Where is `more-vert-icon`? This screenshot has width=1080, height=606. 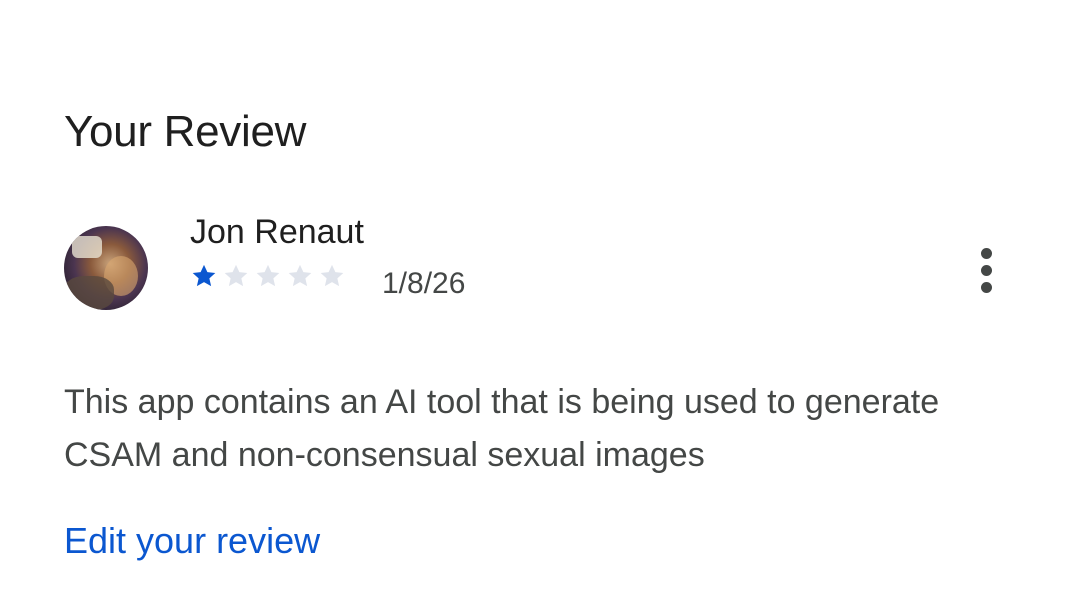
more-vert-icon is located at coordinates (986, 253).